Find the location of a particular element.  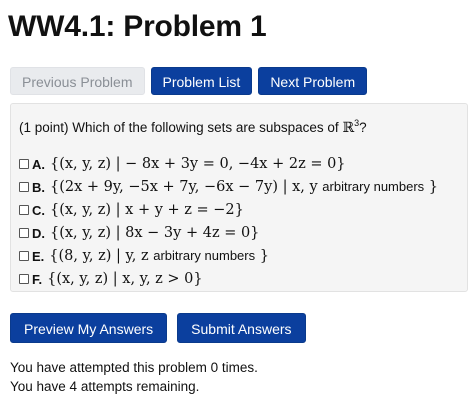

attempts-remaining-text: You have 4 attempts remaining. is located at coordinates (105, 386).